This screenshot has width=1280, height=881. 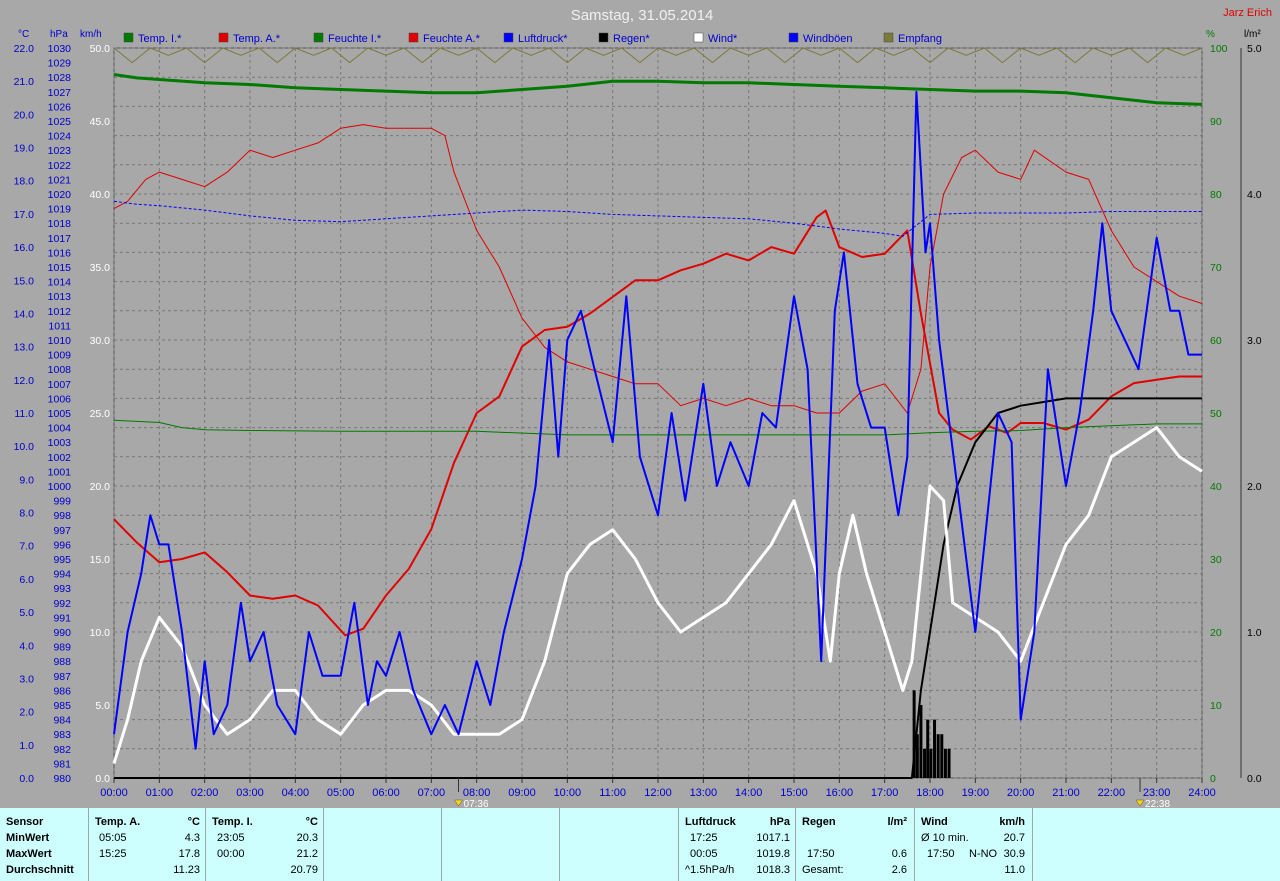 I want to click on pressure-axis-tick: 982, so click(x=62, y=750).